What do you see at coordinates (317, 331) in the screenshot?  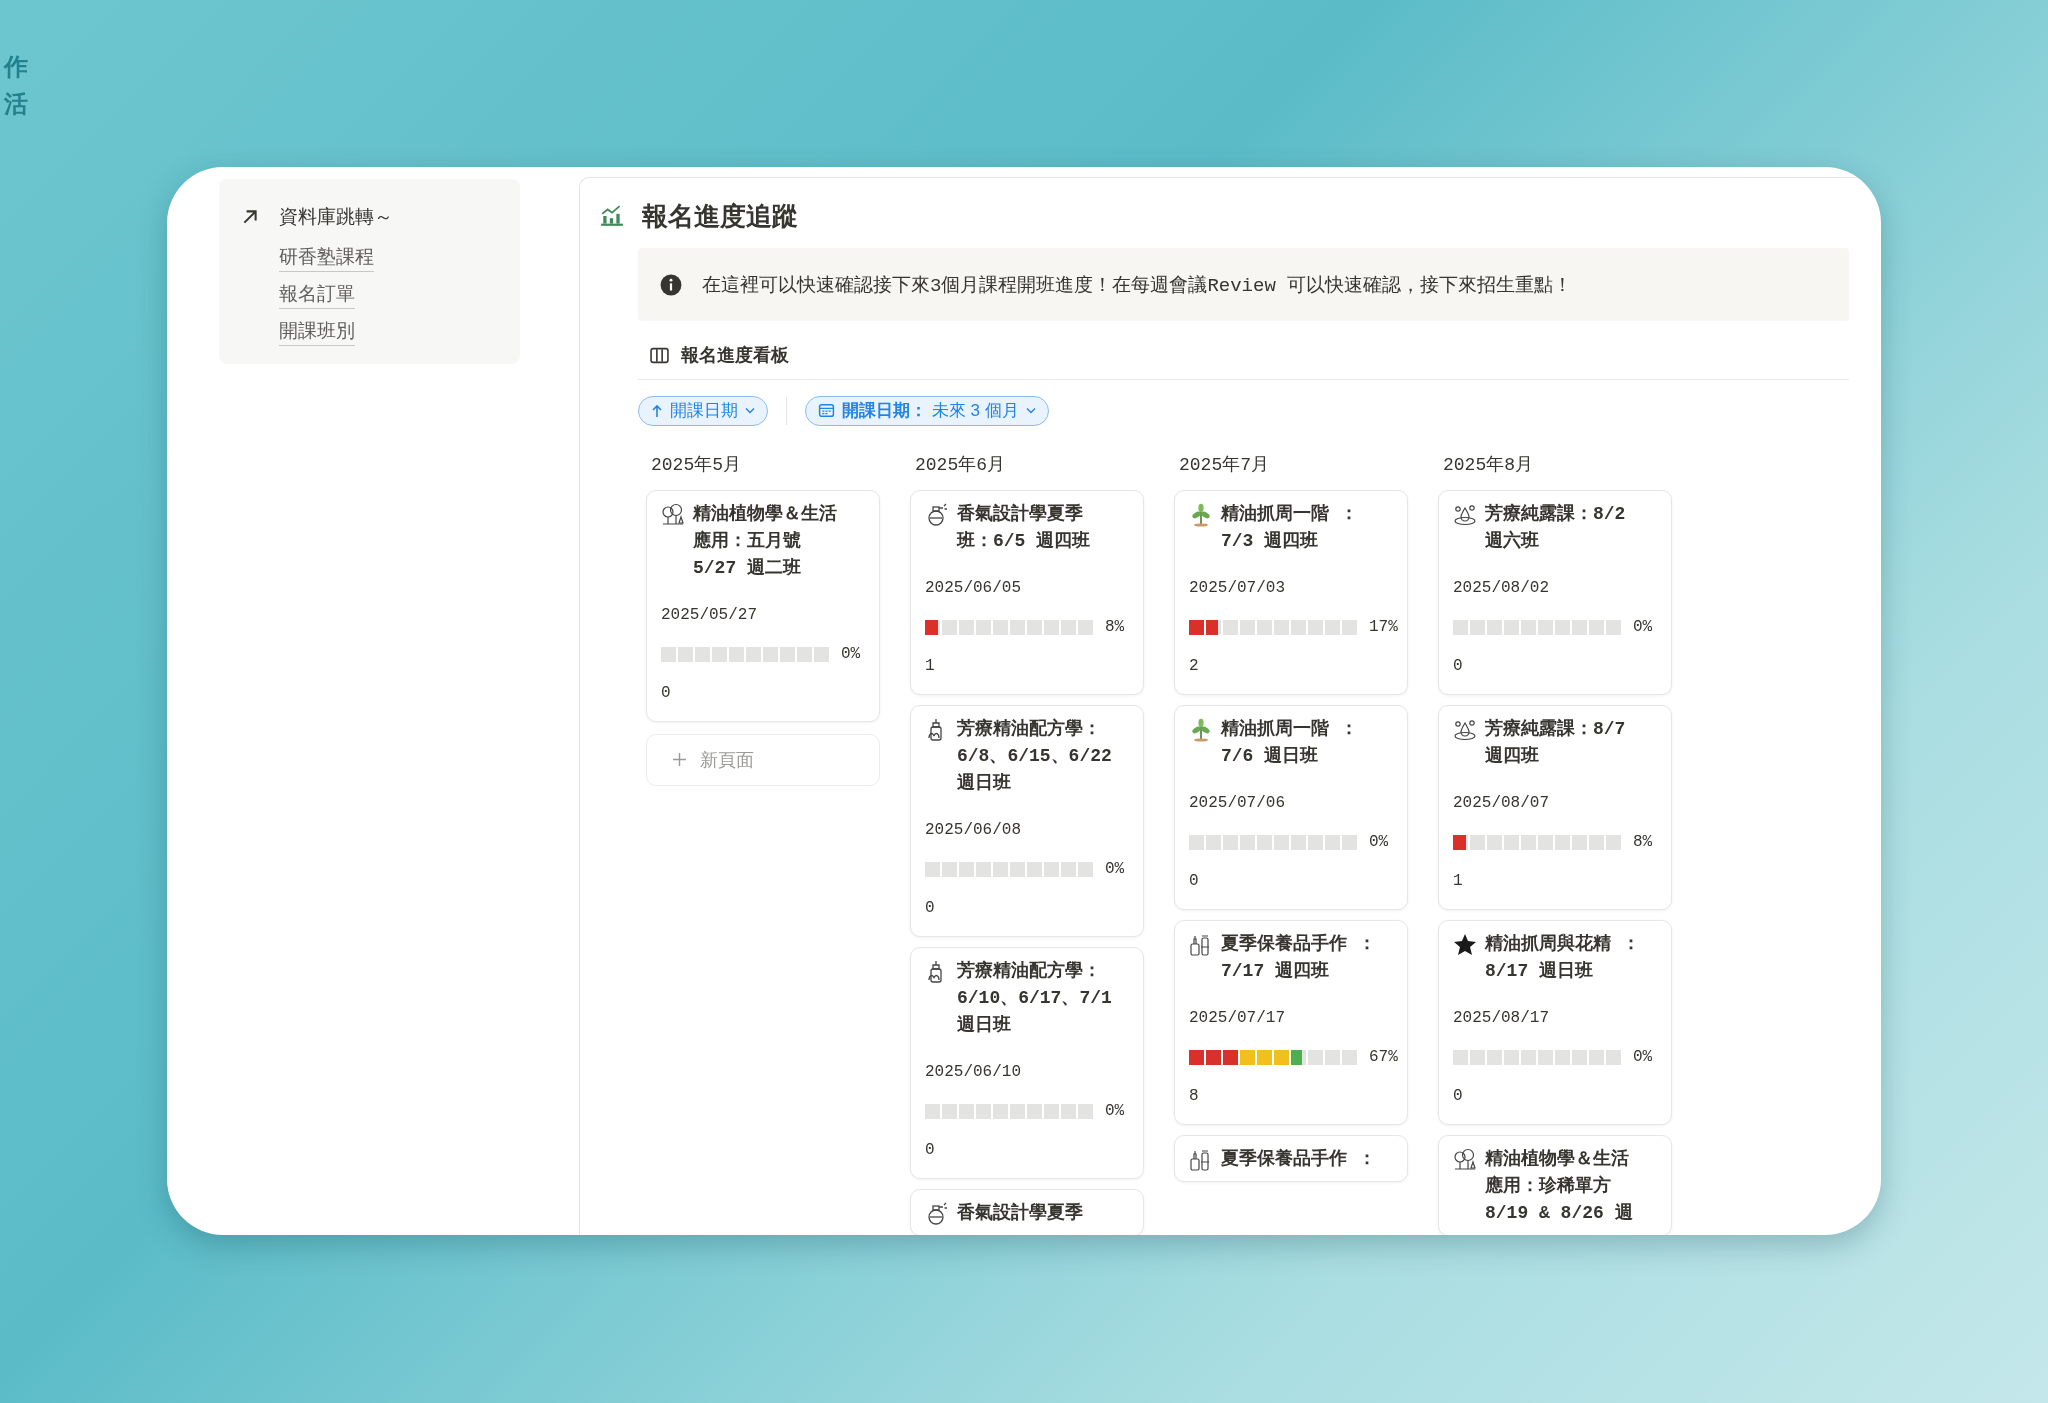 I see `sidebar-link: 開課班別` at bounding box center [317, 331].